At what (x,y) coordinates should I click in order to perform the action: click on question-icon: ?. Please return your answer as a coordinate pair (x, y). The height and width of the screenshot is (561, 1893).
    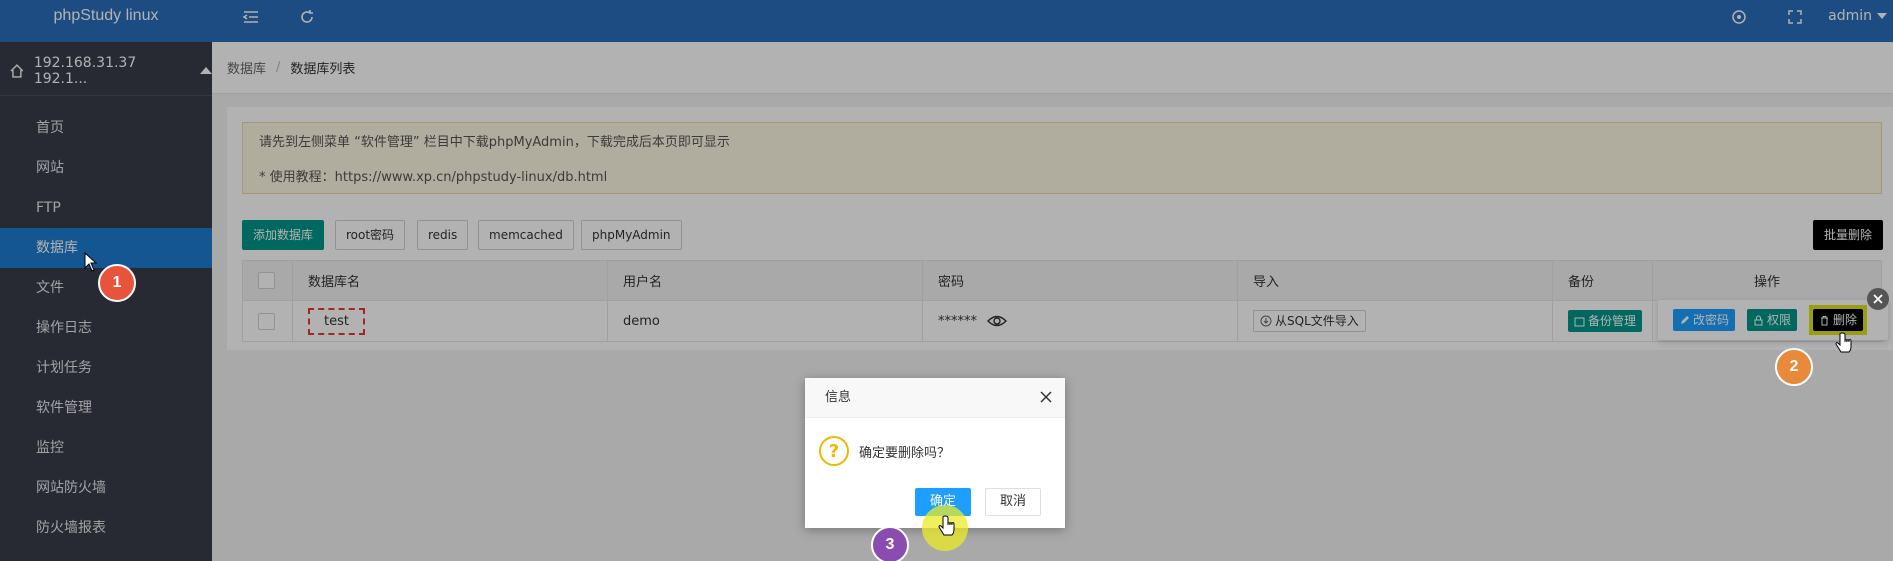
    Looking at the image, I should click on (834, 451).